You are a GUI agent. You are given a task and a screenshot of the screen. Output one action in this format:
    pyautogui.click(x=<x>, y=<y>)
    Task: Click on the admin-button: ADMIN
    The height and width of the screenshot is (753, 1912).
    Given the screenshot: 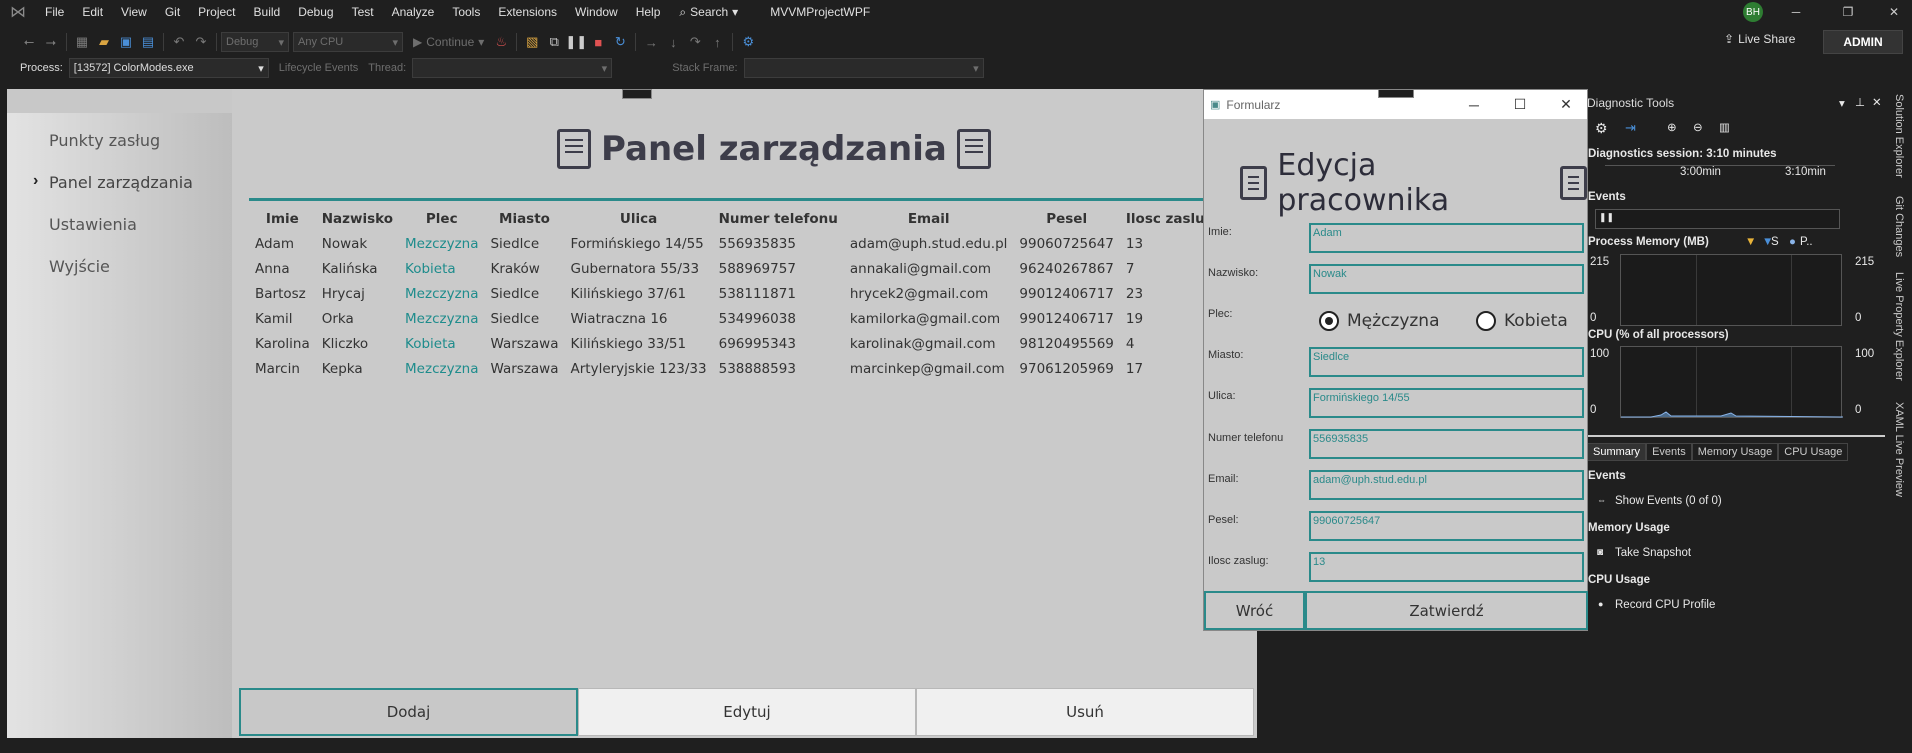 What is the action you would take?
    pyautogui.click(x=1863, y=42)
    